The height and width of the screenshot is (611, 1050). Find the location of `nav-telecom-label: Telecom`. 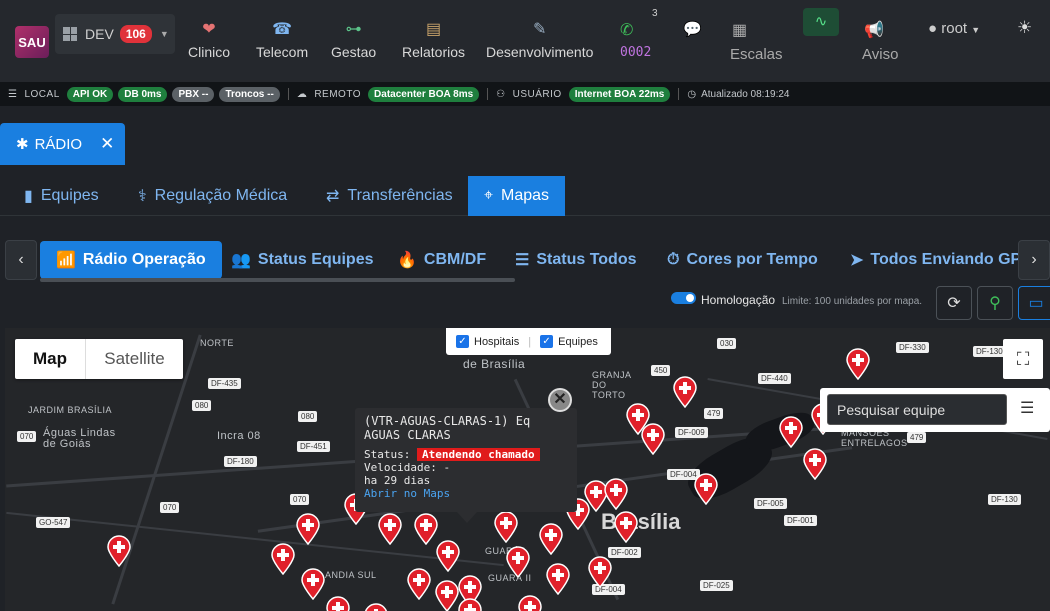

nav-telecom-label: Telecom is located at coordinates (282, 52).